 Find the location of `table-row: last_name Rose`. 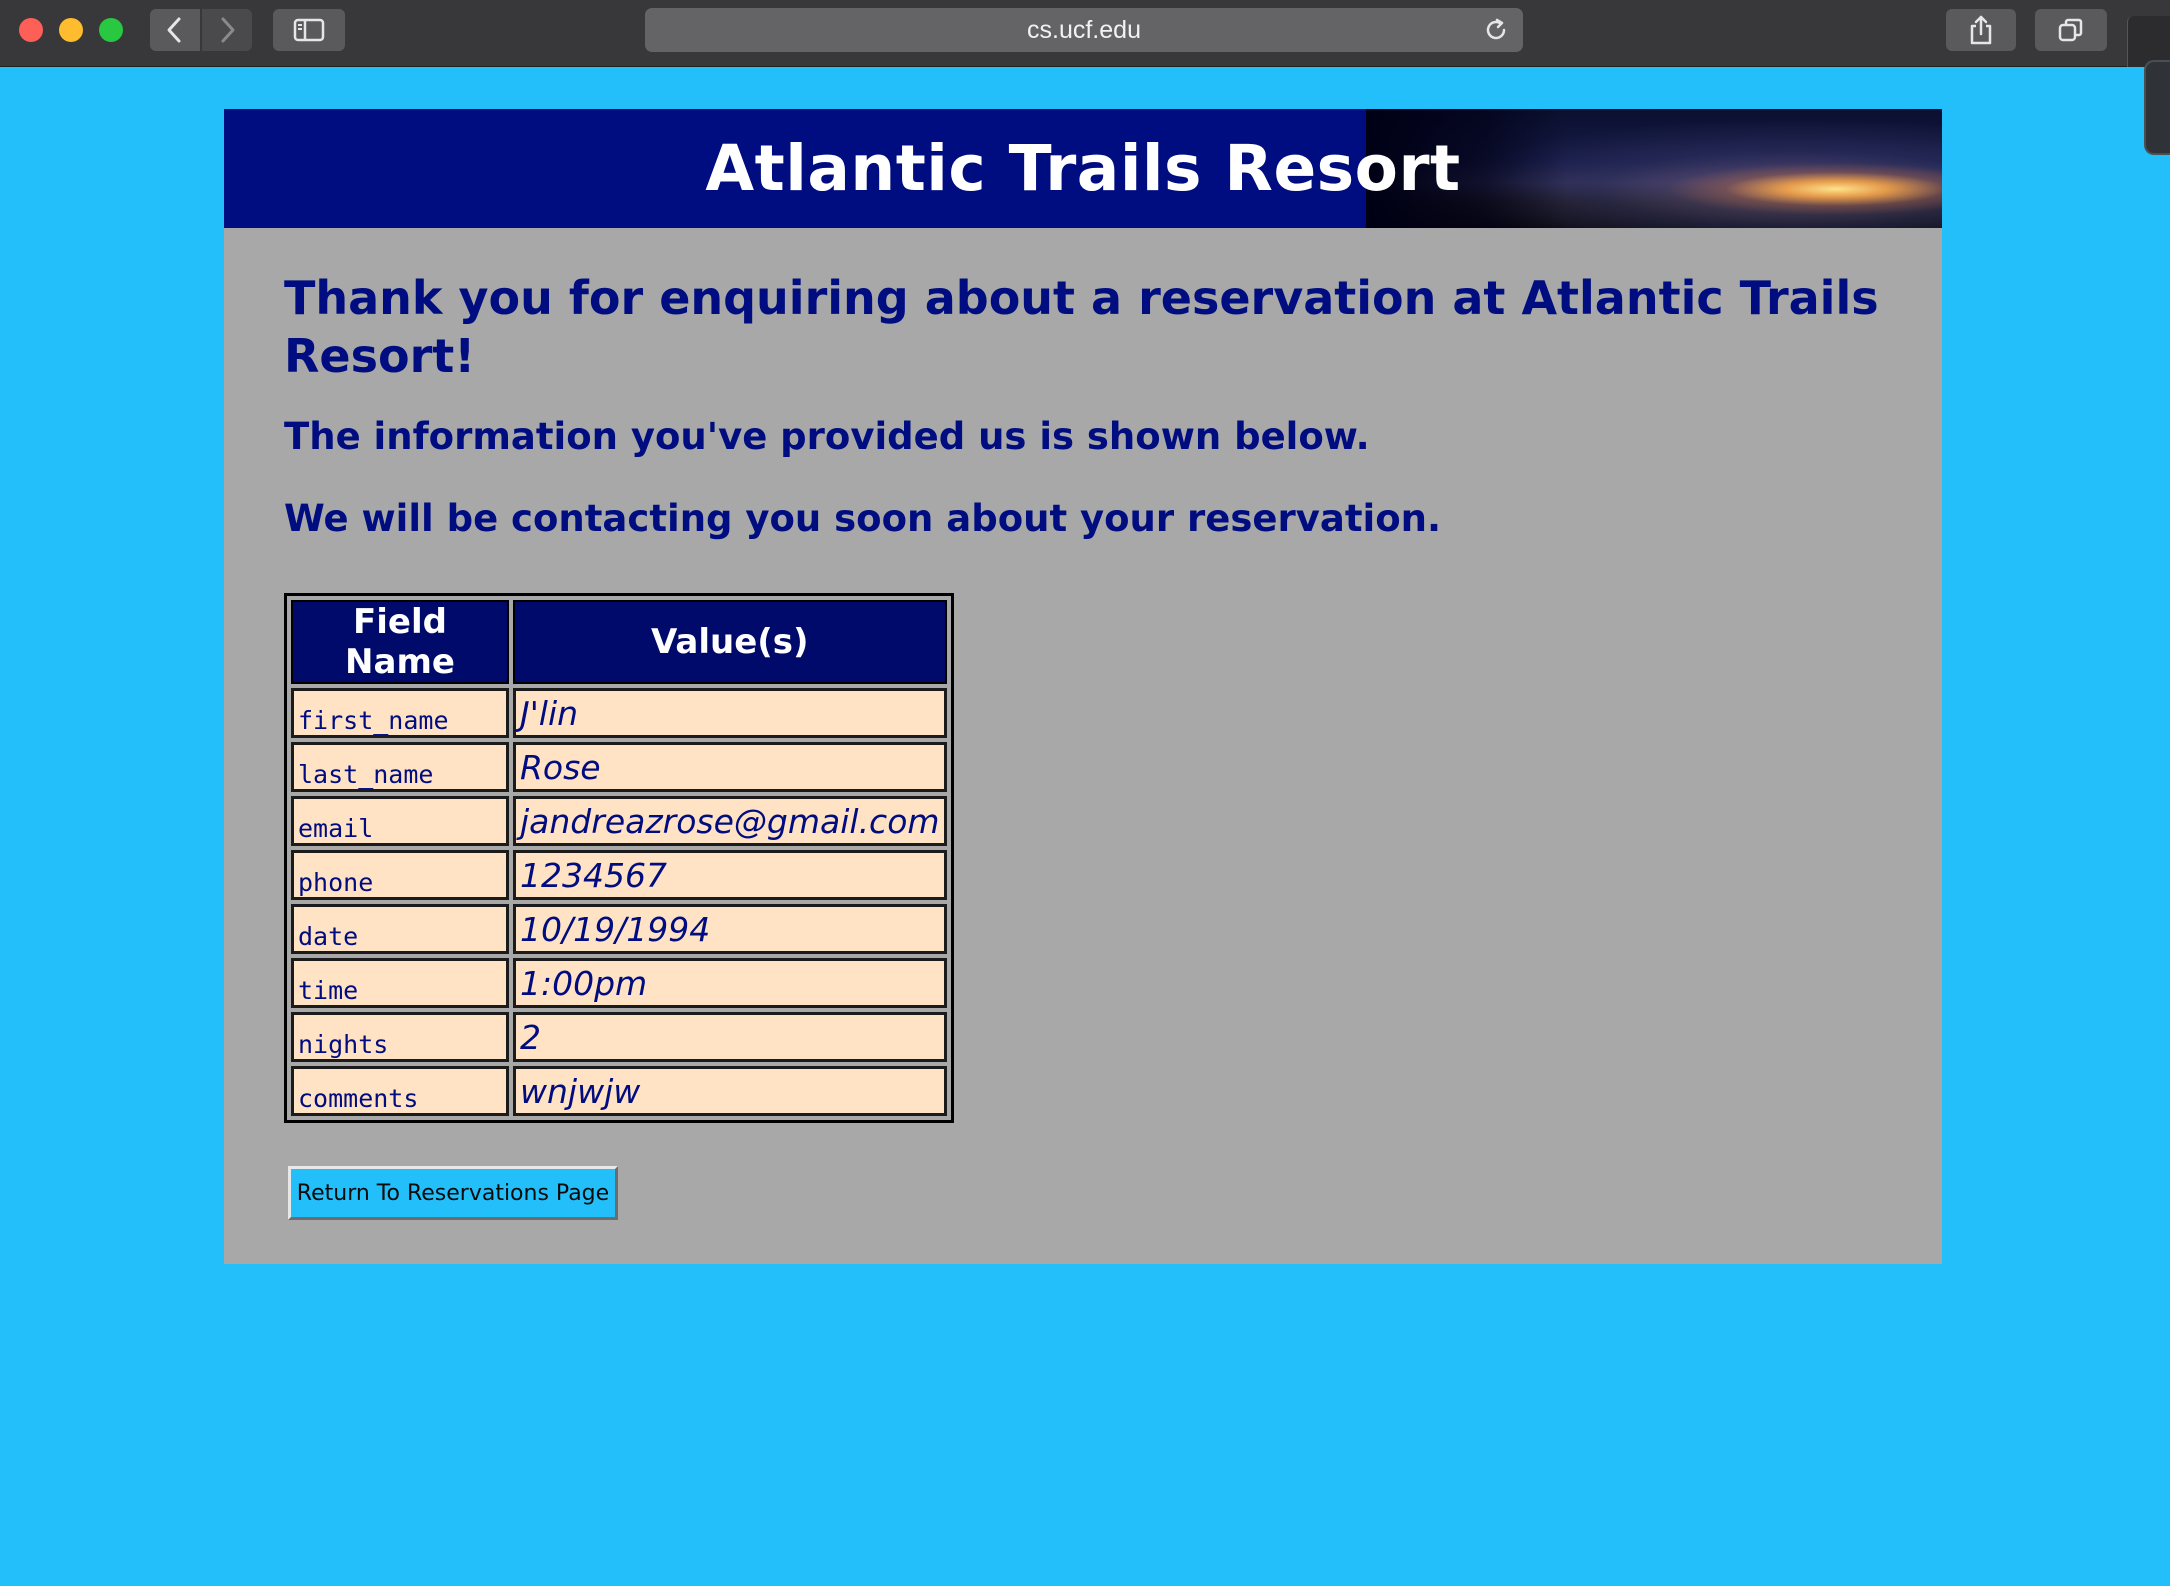

table-row: last_name Rose is located at coordinates (619, 767).